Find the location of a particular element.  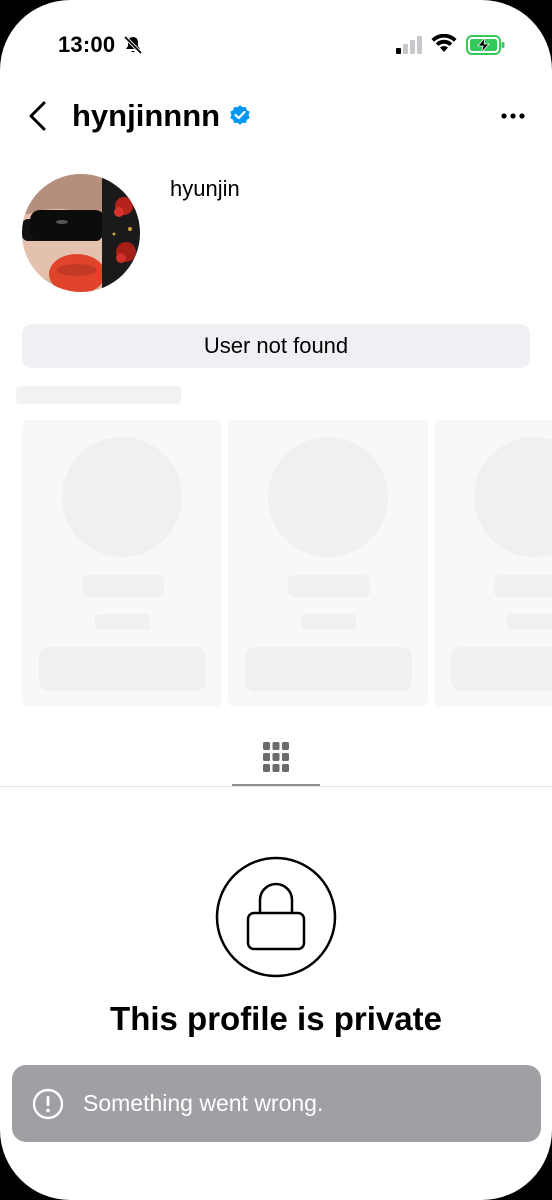

status-time: 13:00 is located at coordinates (87, 44).